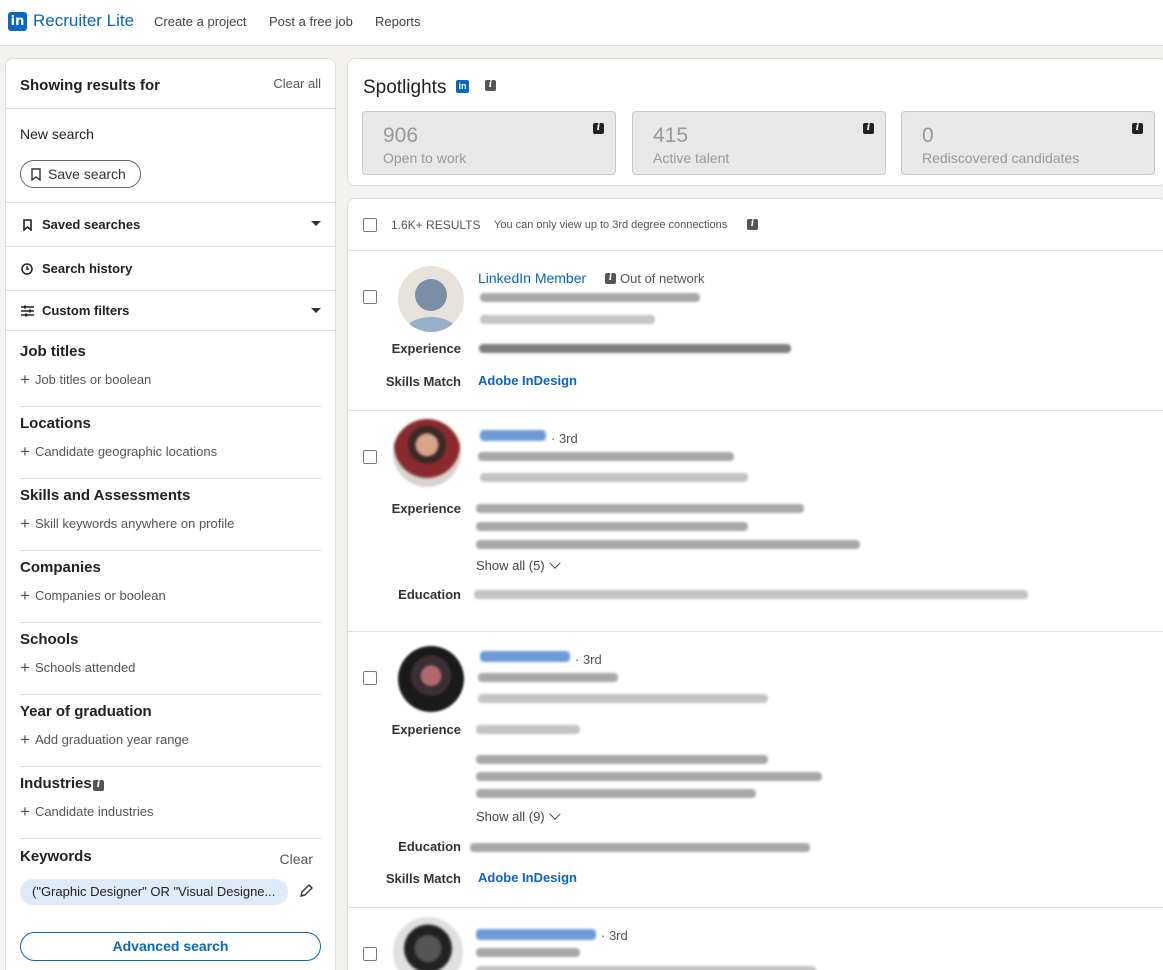 This screenshot has height=970, width=1163. Describe the element at coordinates (170, 225) in the screenshot. I see `saved-searches-dropdown: Saved searches` at that location.